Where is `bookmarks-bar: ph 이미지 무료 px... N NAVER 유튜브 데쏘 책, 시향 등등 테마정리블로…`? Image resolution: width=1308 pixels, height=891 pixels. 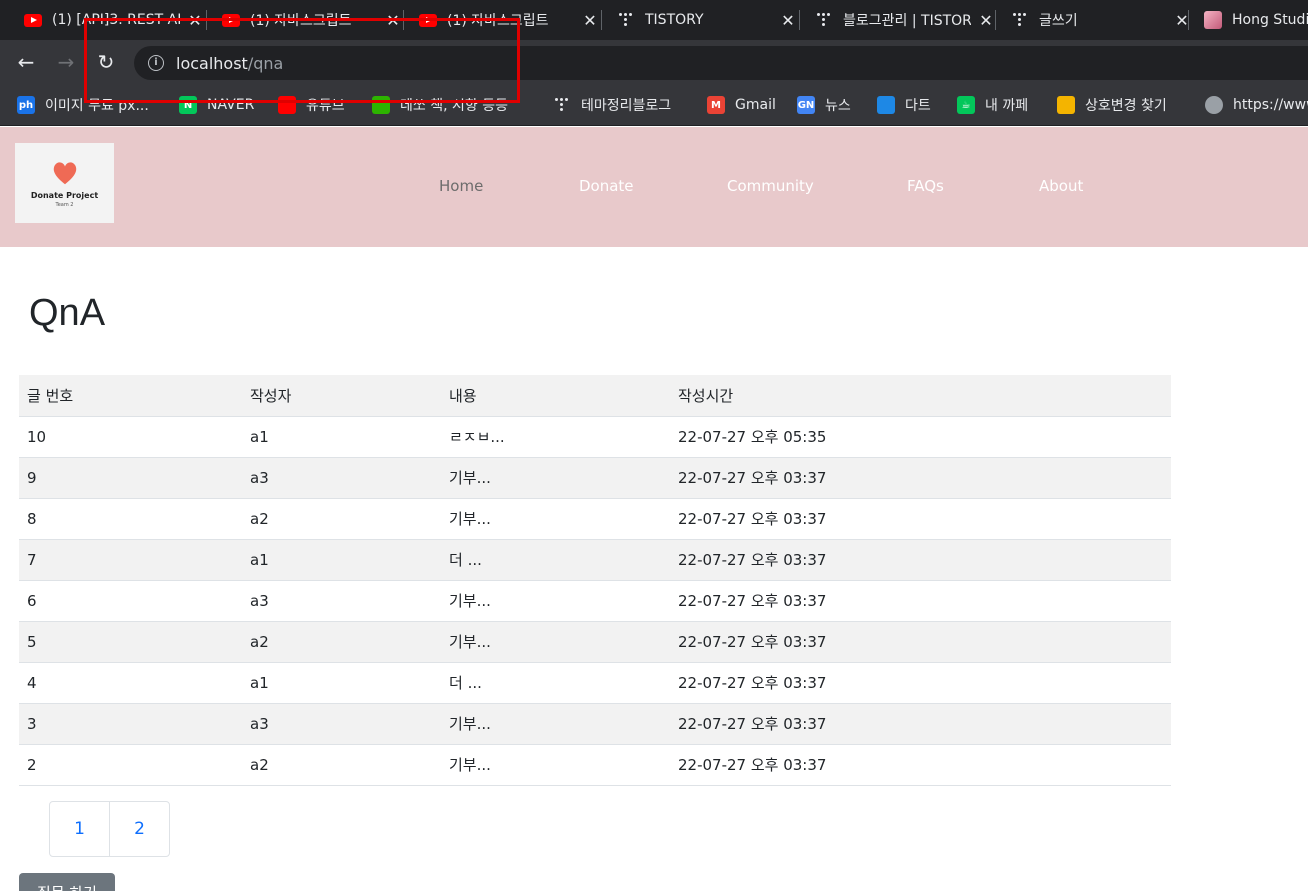 bookmarks-bar: ph 이미지 무료 px... N NAVER 유튜브 데쏘 책, 시향 등등 테마정리블로… is located at coordinates (654, 105).